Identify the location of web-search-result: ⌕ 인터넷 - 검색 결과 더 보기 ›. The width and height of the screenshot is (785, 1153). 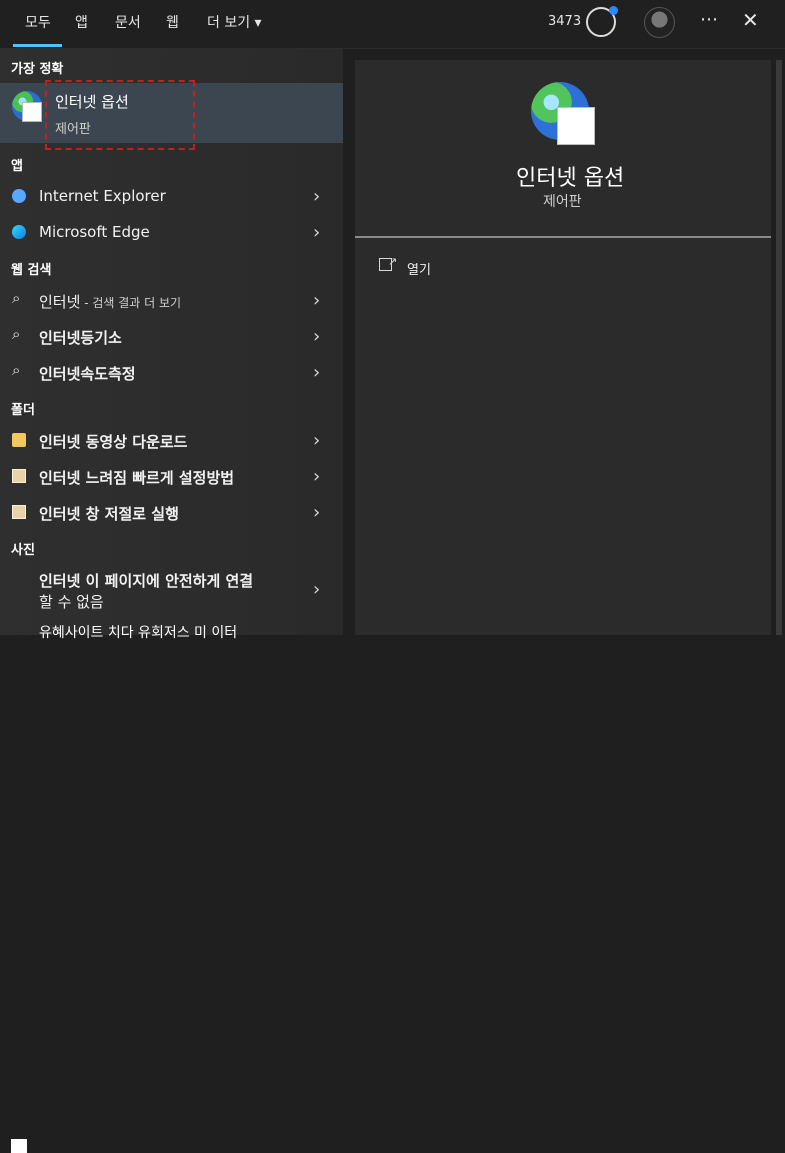
(171, 300).